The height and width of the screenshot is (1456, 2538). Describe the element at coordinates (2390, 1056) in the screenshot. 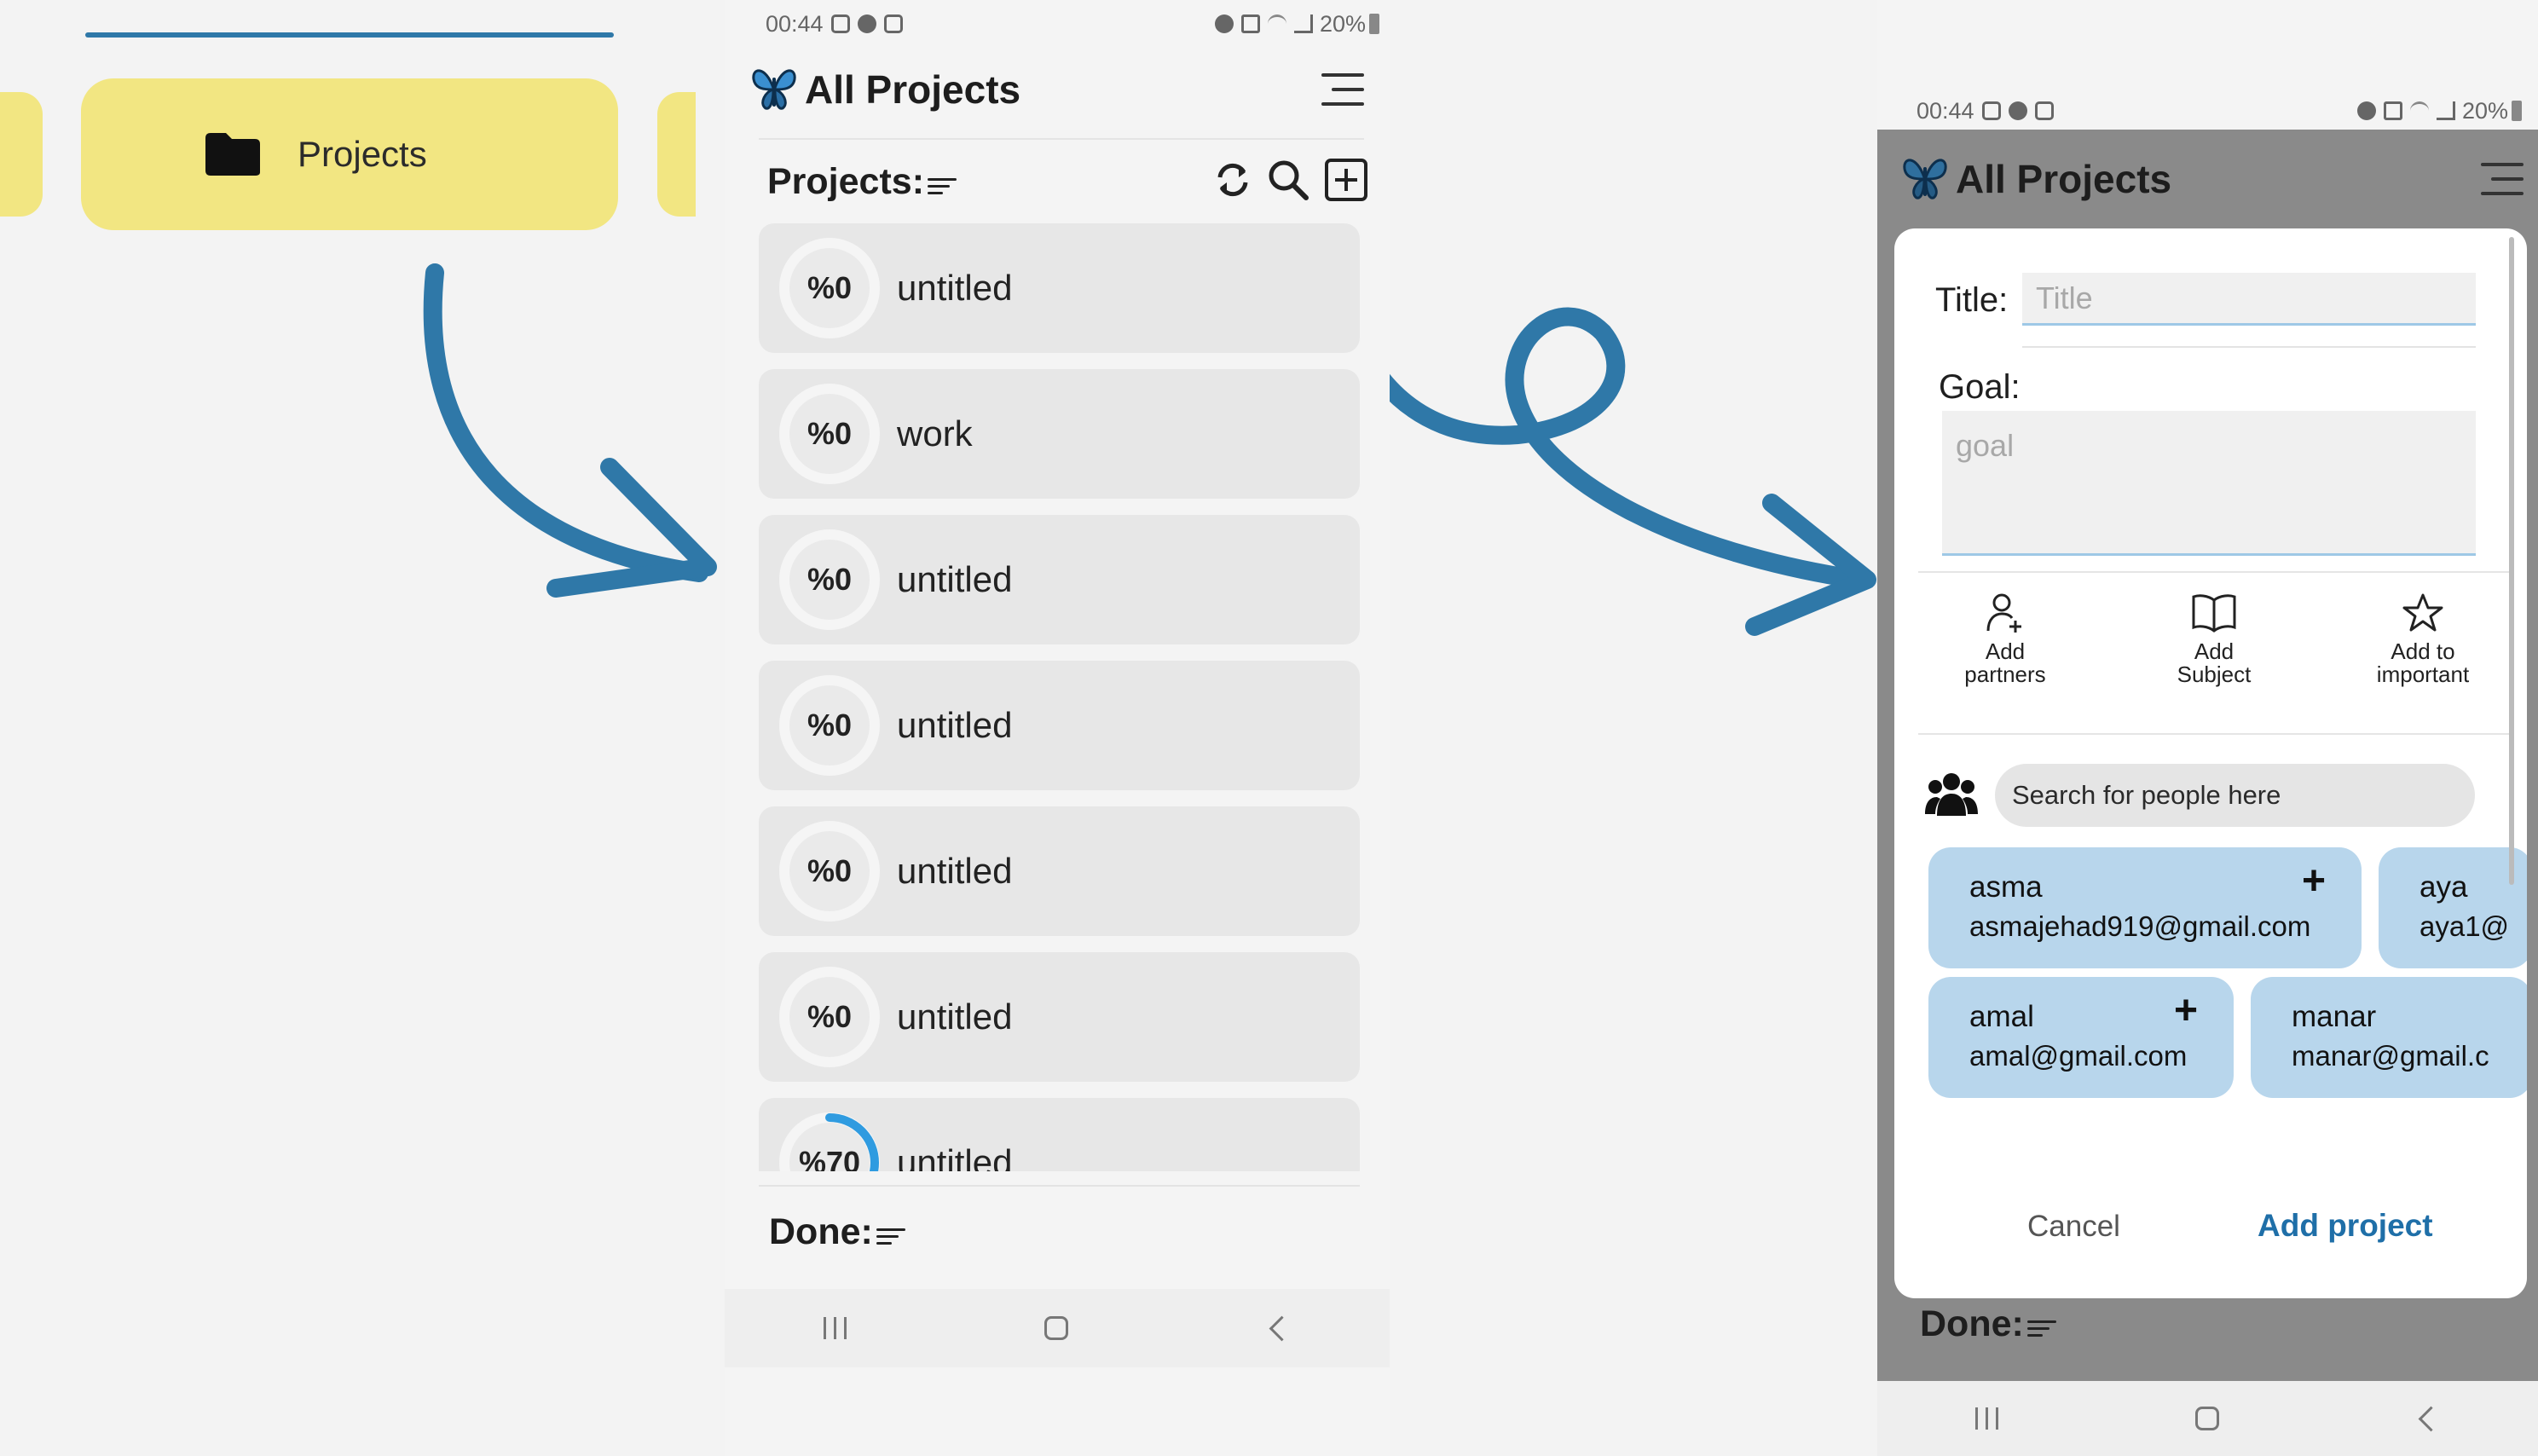

I see `person-email: manar@gmail.c` at that location.